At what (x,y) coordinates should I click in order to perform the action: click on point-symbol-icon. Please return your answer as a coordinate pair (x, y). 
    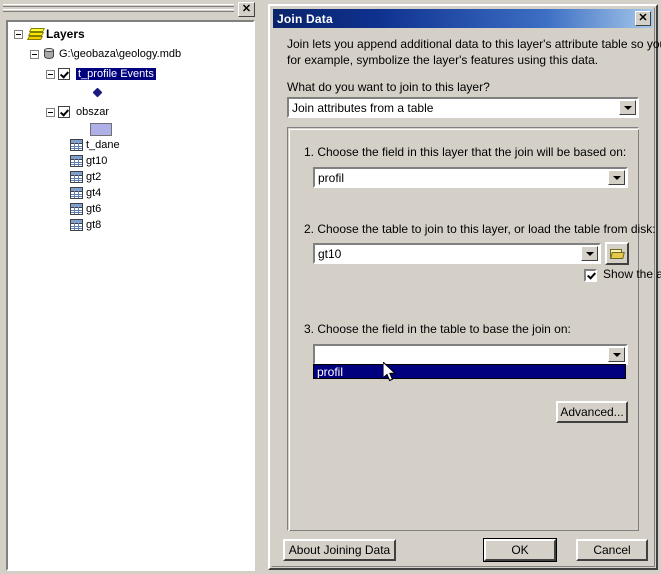
    Looking at the image, I should click on (97, 92).